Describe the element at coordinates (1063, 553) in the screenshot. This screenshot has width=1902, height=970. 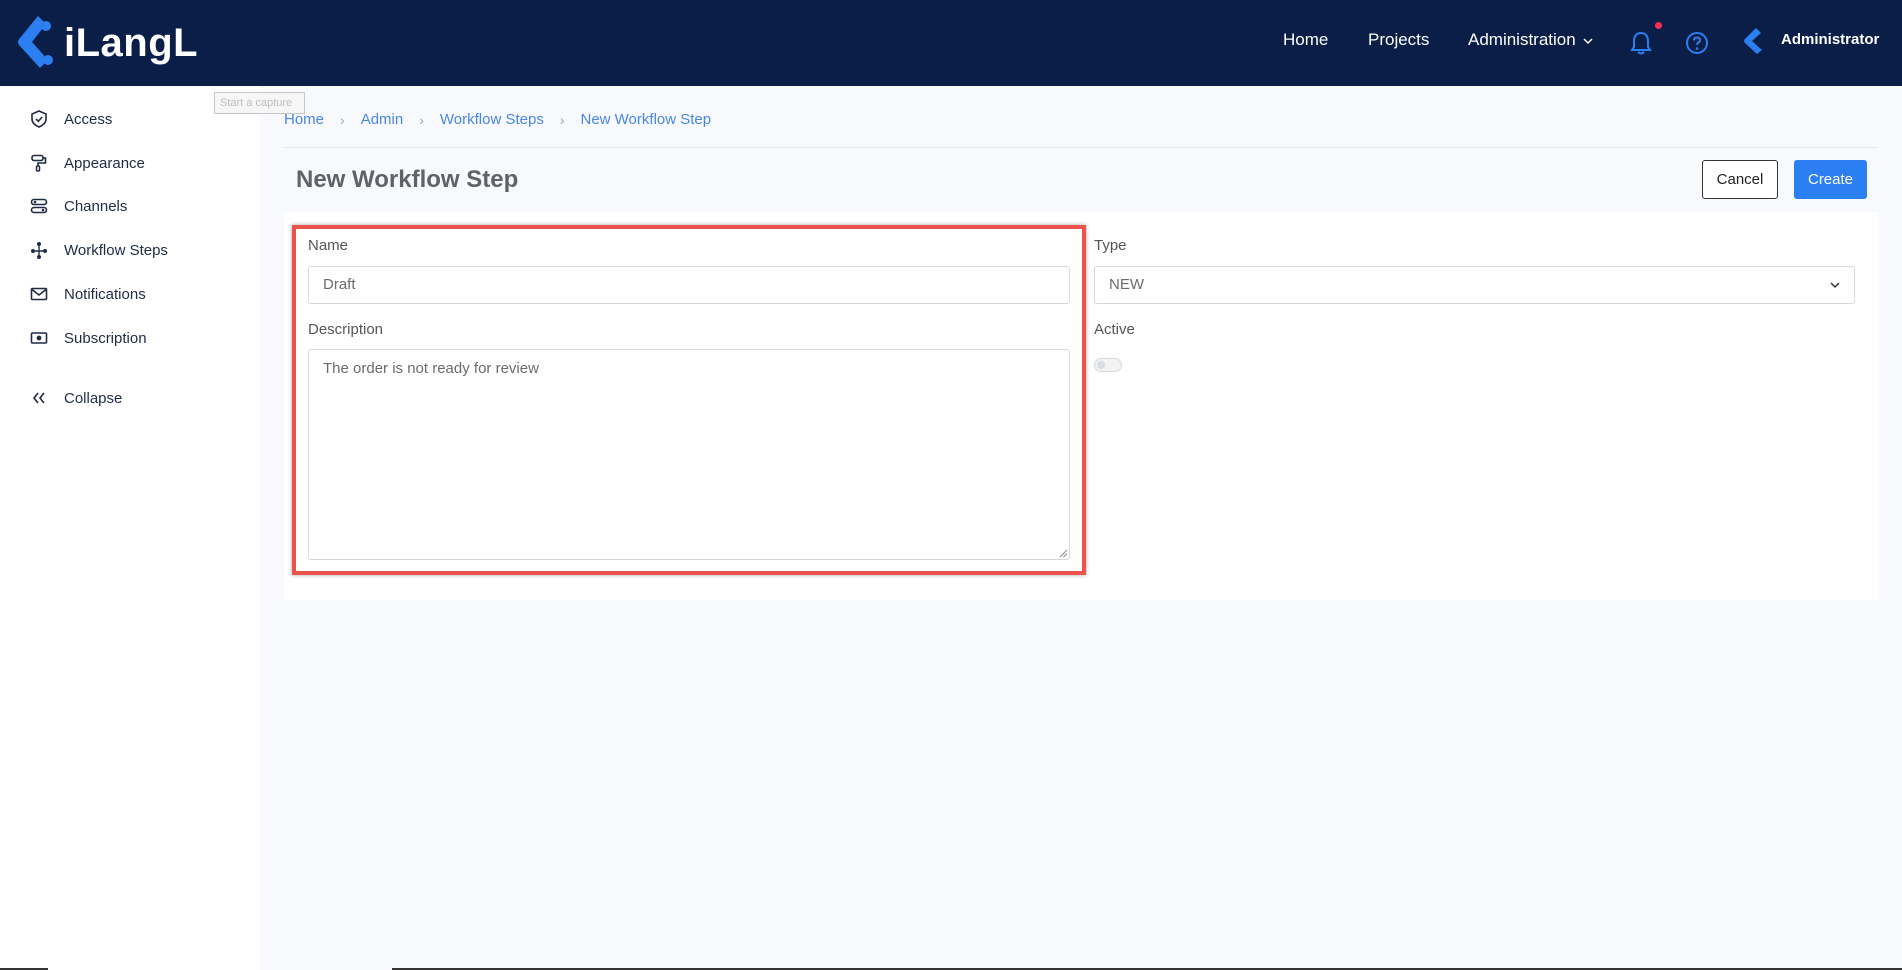
I see `resize-grip-icon` at that location.